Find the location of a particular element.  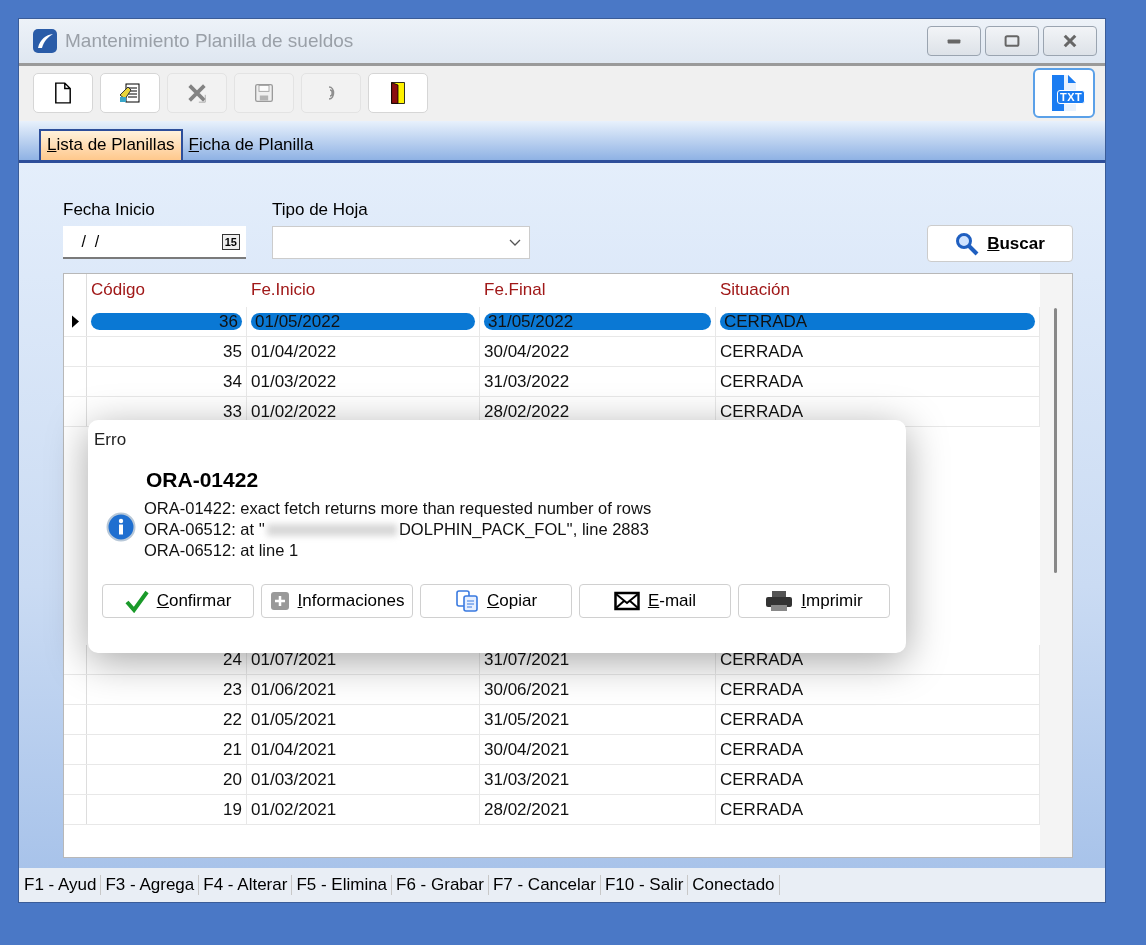

column-header: Fe.Inicio is located at coordinates (363, 291).